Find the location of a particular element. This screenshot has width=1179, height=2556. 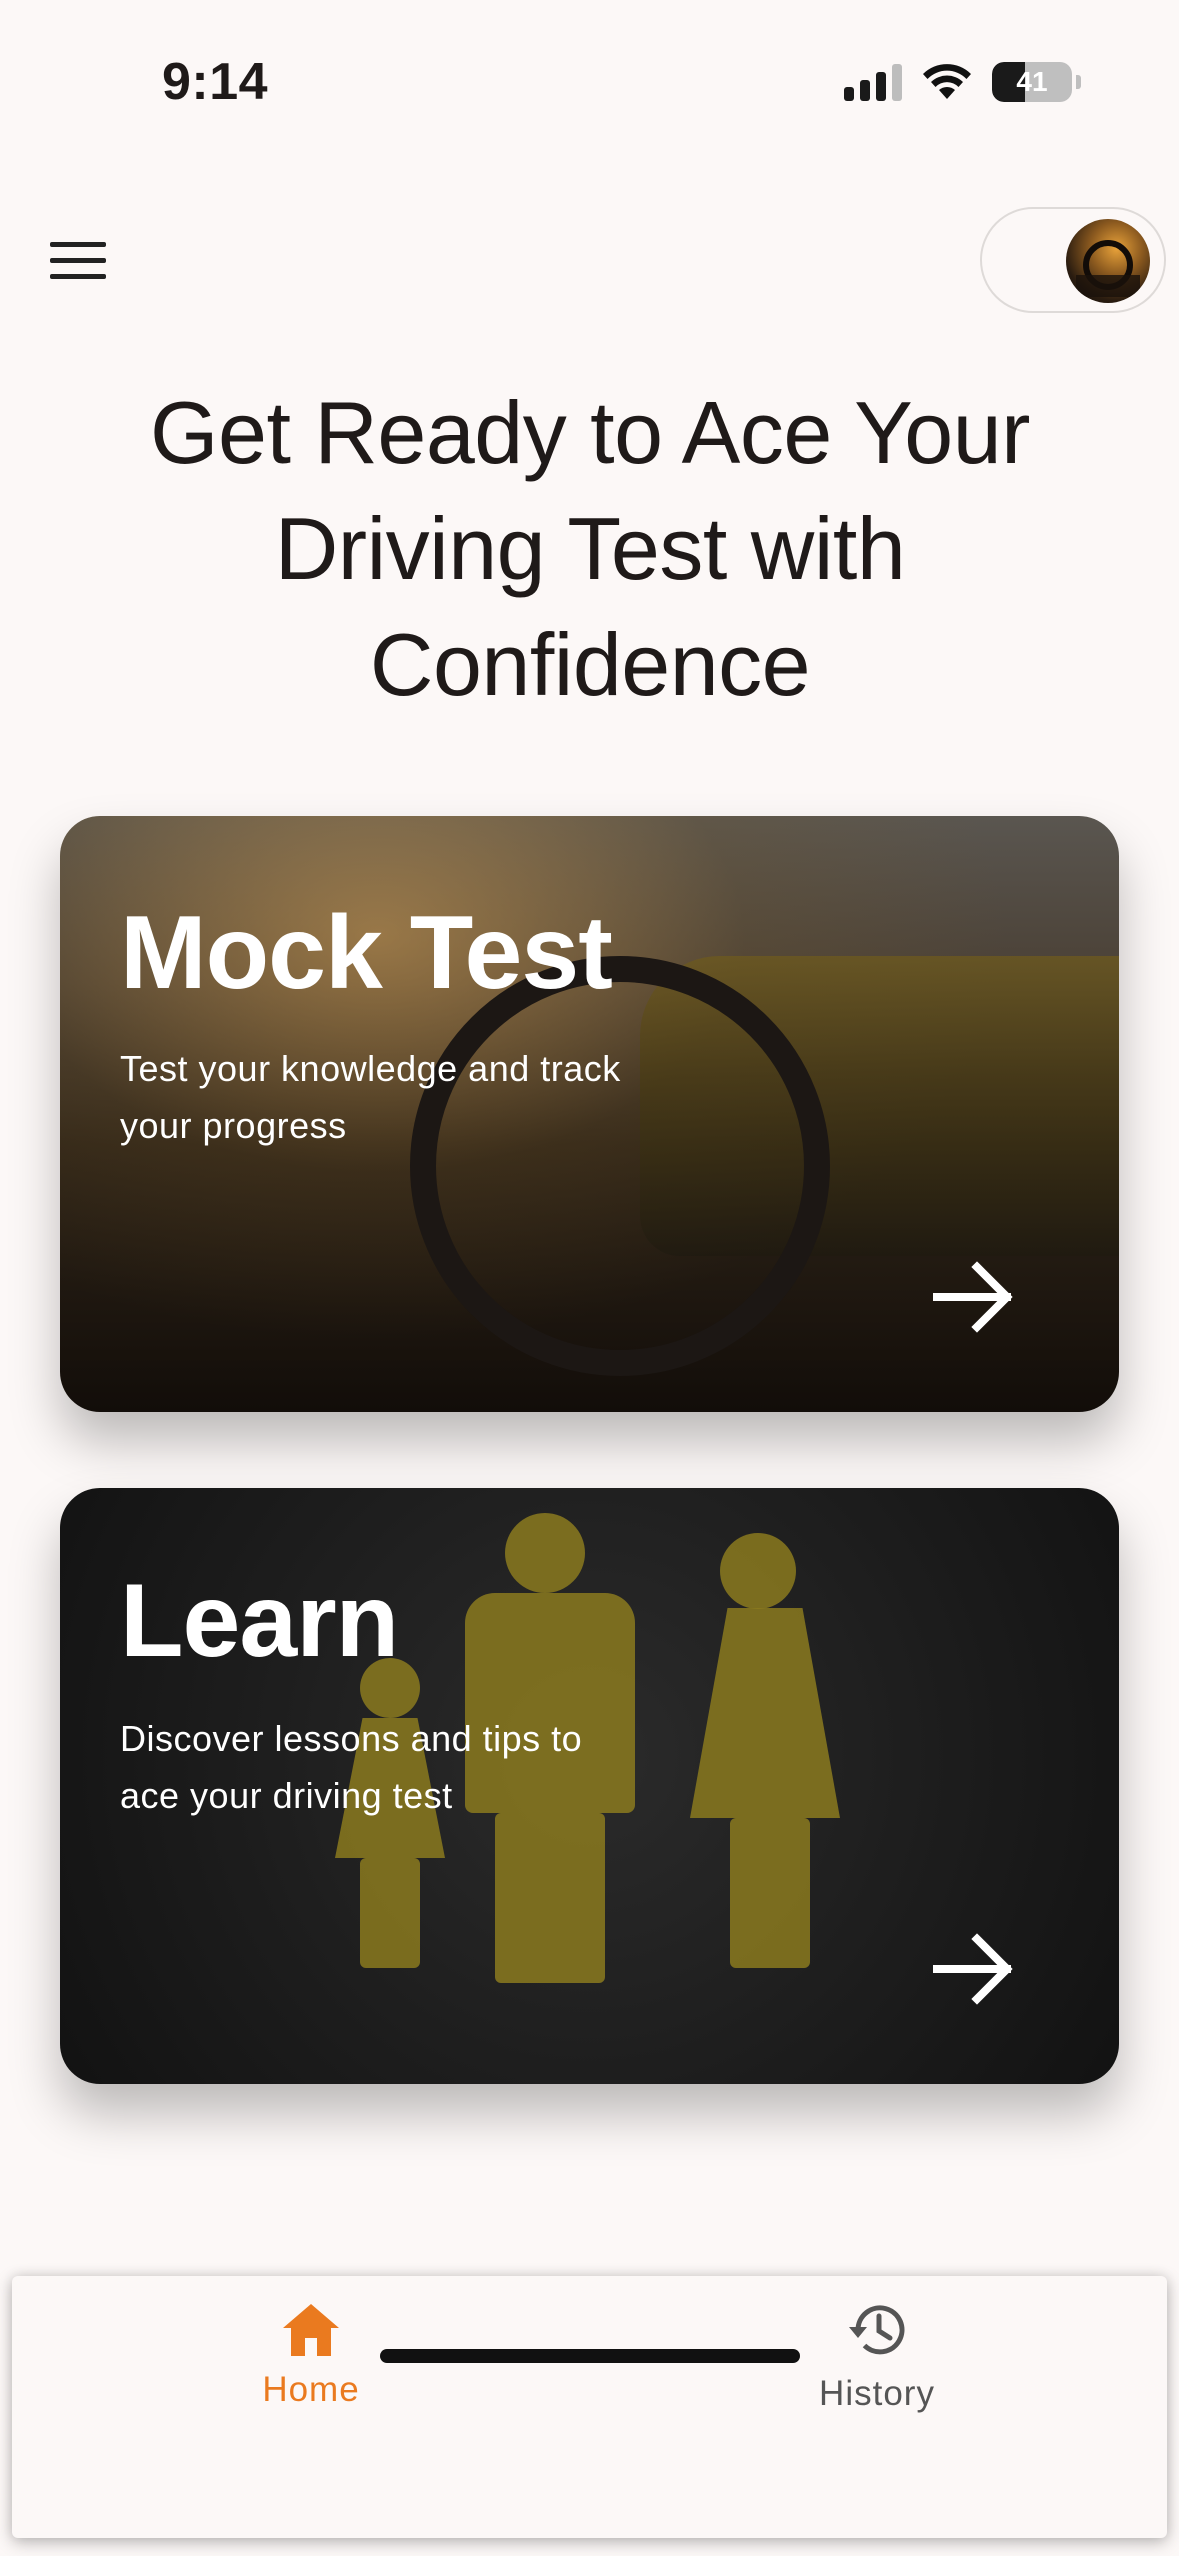

wifi-icon is located at coordinates (947, 81).